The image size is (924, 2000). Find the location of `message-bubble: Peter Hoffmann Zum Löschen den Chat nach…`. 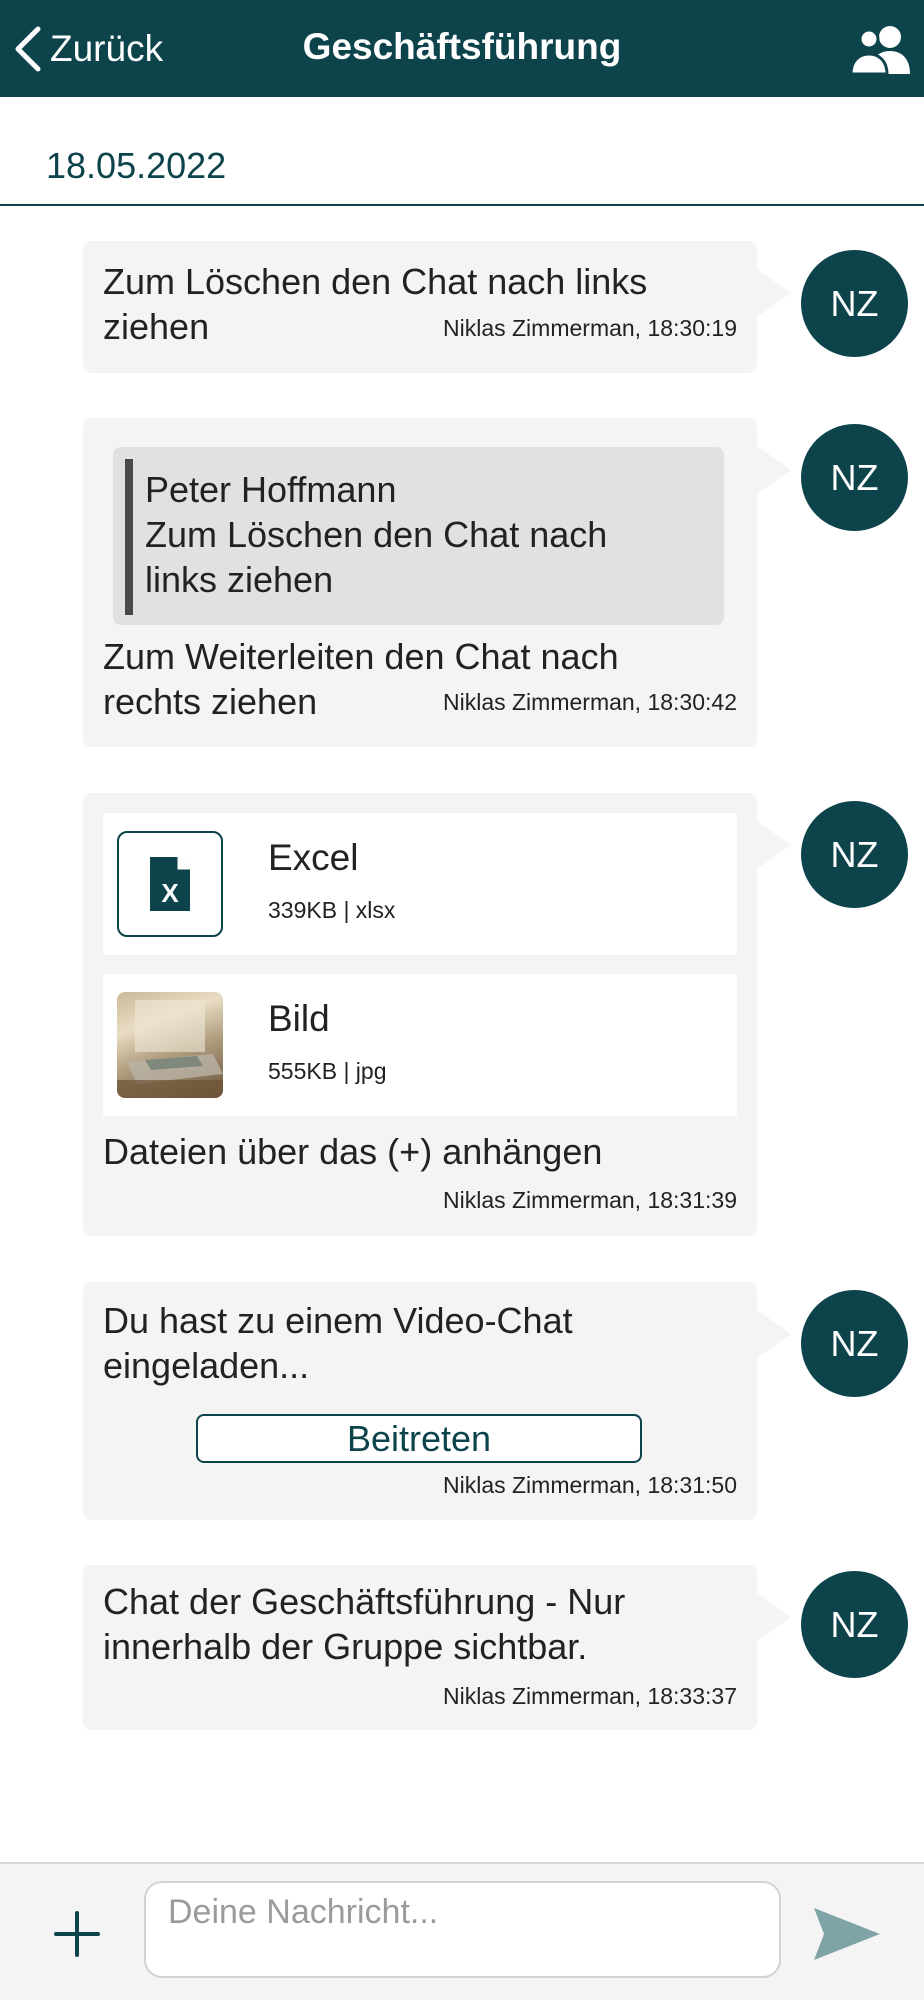

message-bubble: Peter Hoffmann Zum Löschen den Chat nach… is located at coordinates (437, 582).